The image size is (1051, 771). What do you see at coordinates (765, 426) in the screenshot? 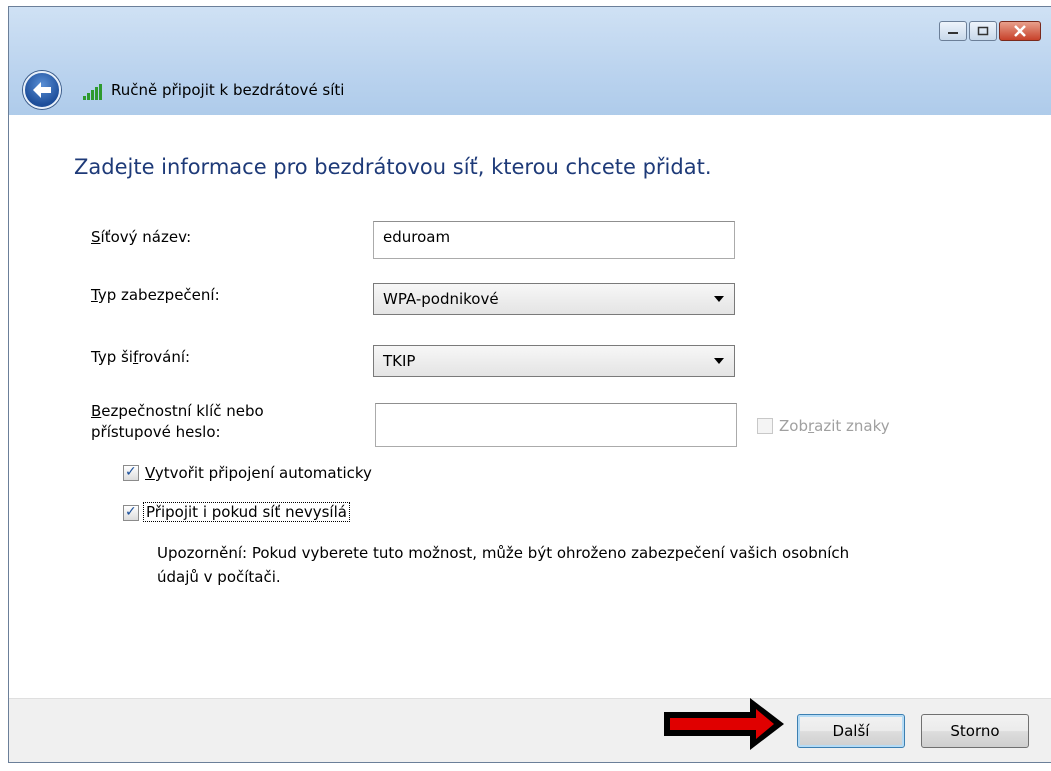
I see `show-characters-checkbox` at bounding box center [765, 426].